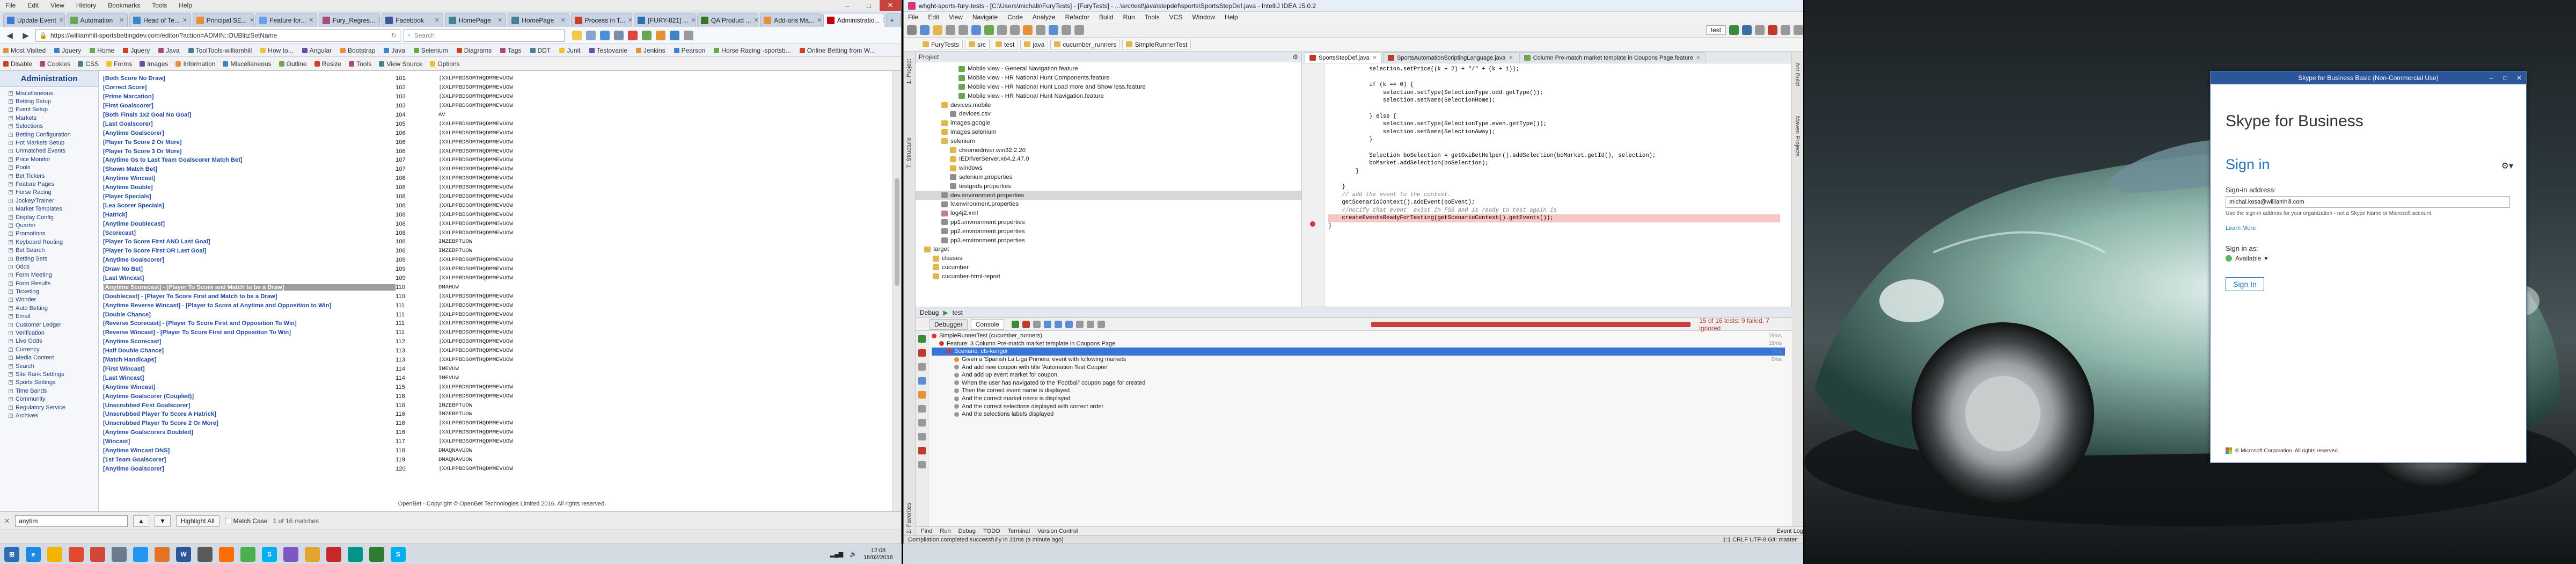  I want to click on webdev-menu-tools: Tools, so click(360, 64).